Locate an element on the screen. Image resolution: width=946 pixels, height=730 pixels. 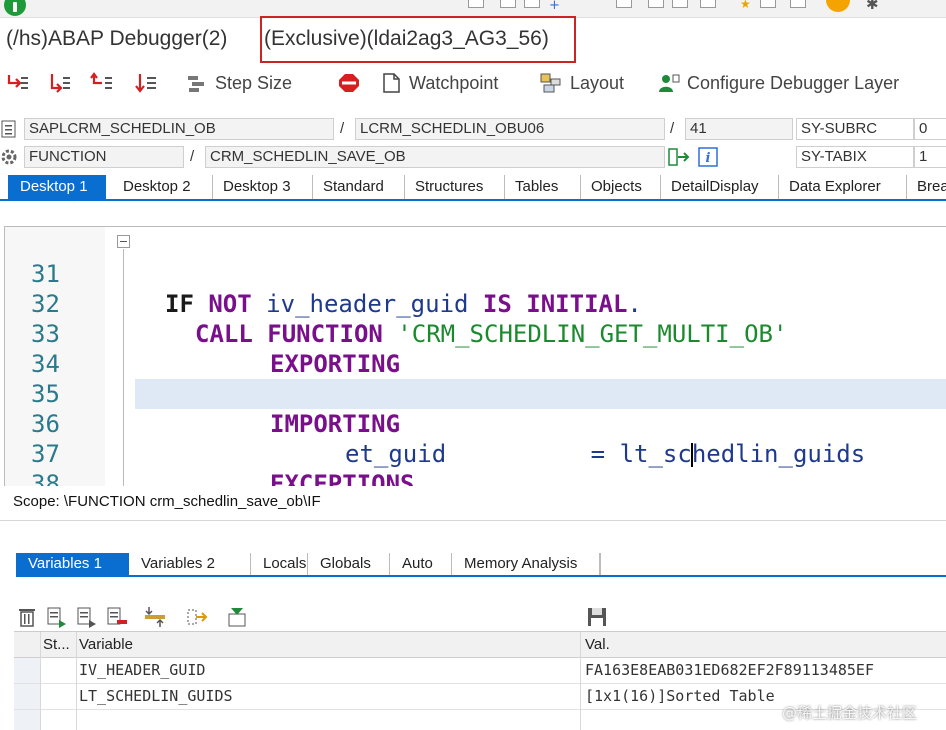
code-line: 33 EXPORTING is located at coordinates (475, 333).